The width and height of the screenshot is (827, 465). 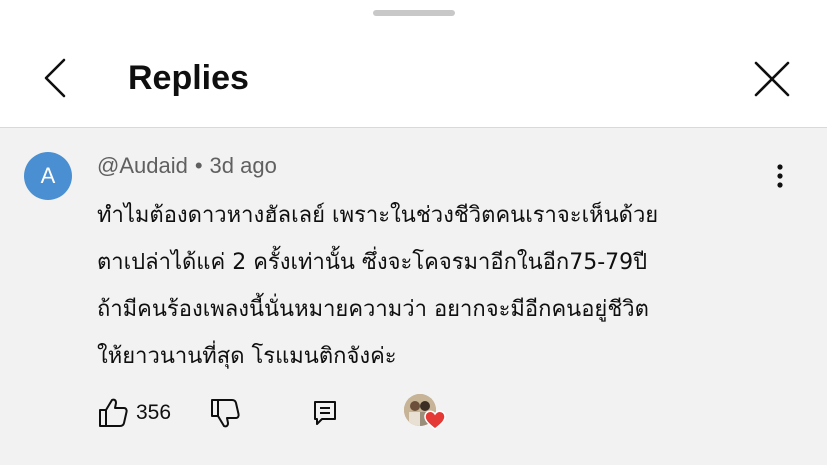 I want to click on comment-time: 3d ago, so click(x=243, y=165).